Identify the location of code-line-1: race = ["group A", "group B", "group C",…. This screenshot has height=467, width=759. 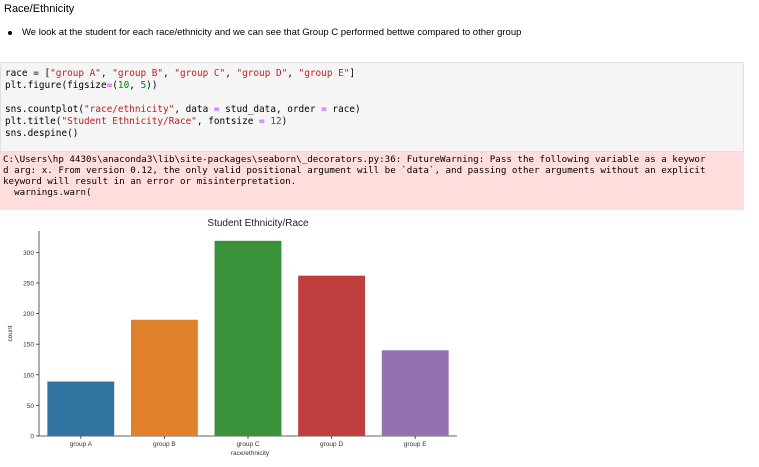
(180, 73).